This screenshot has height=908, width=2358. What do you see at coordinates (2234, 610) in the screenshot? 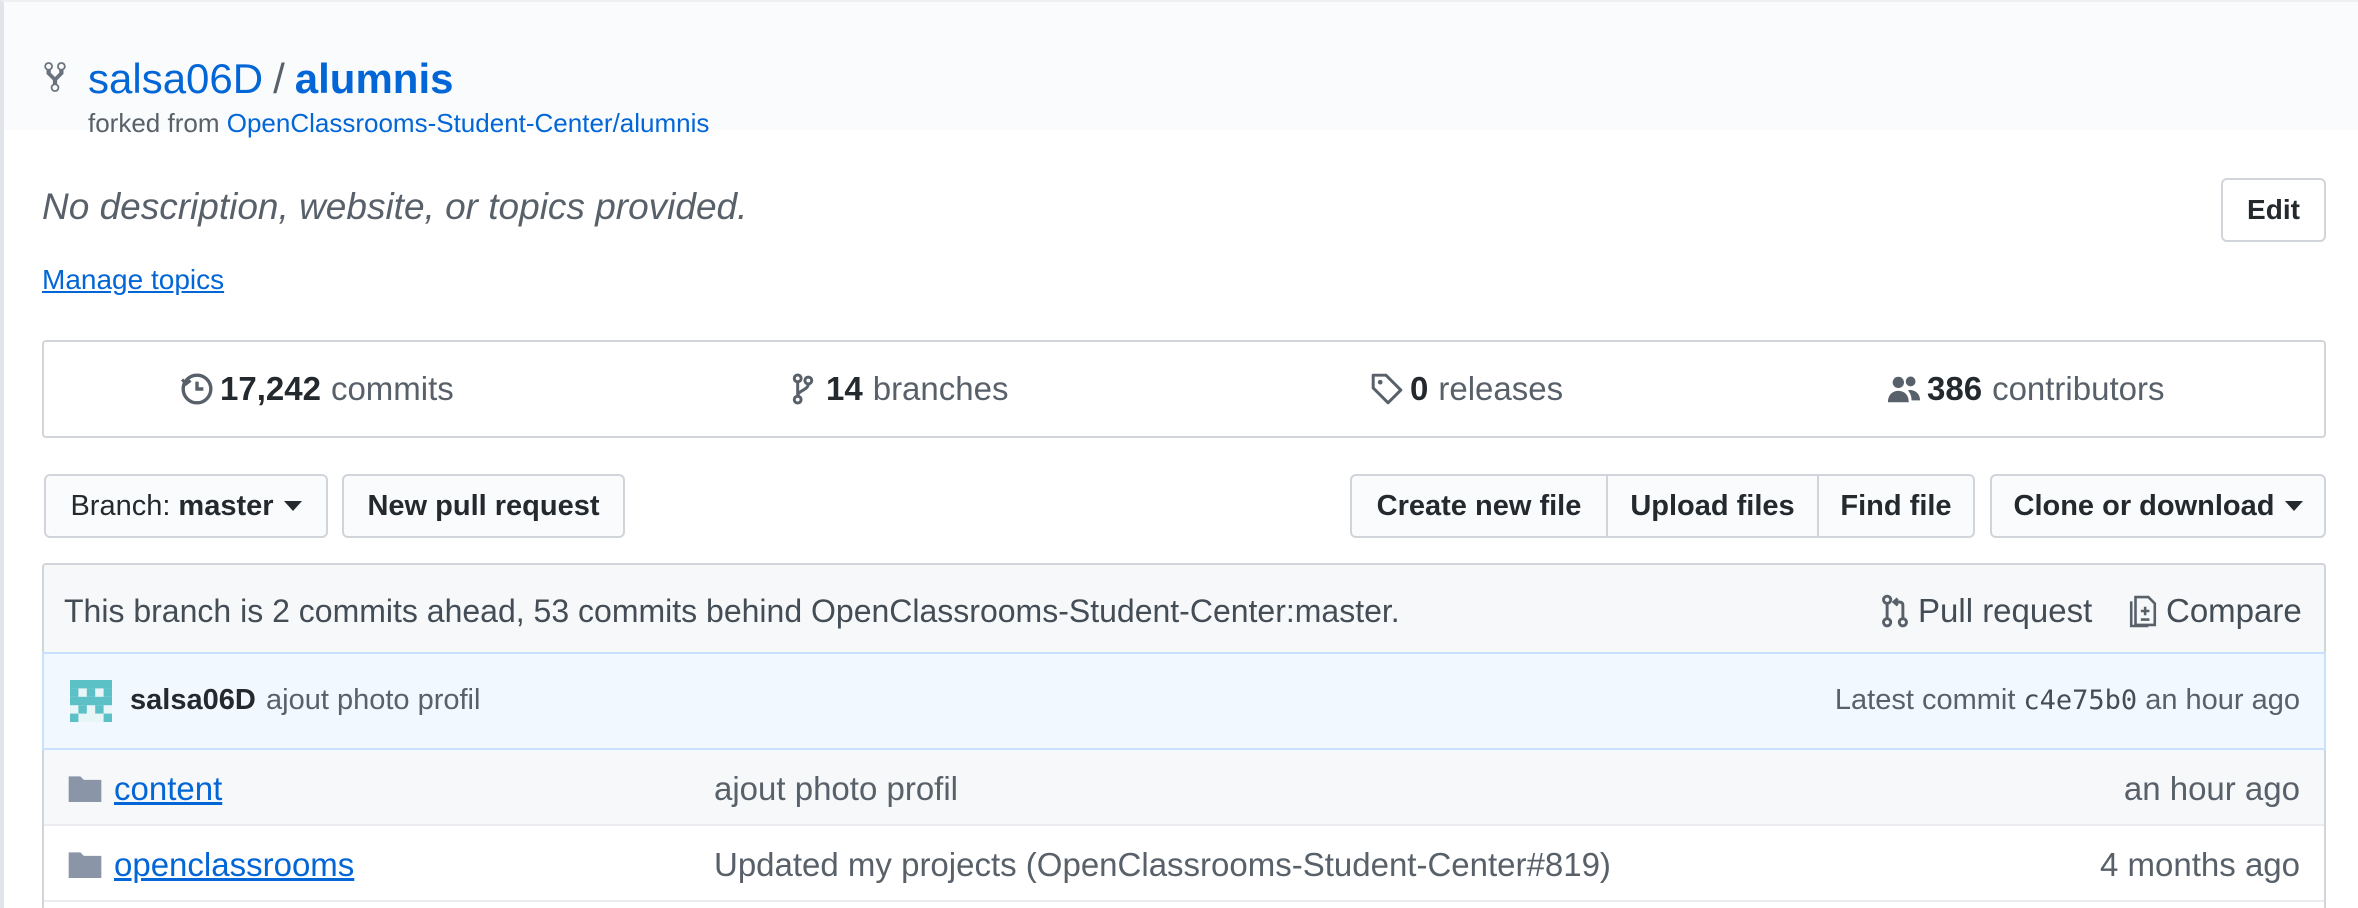
I see `compare-label: Compare` at bounding box center [2234, 610].